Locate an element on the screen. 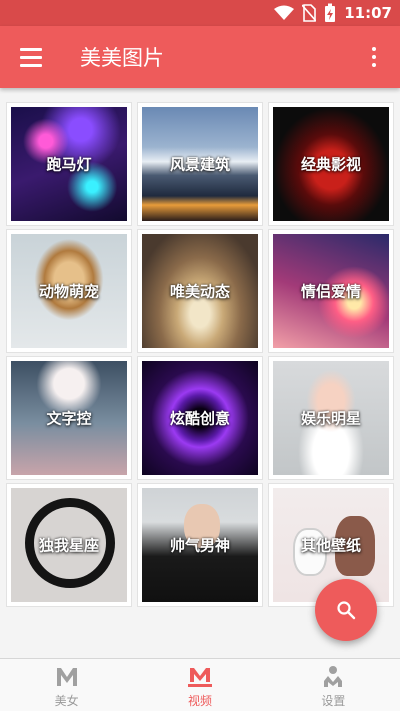 The image size is (400, 711). category-tile-pets: 动物萌宠 is located at coordinates (69, 291).